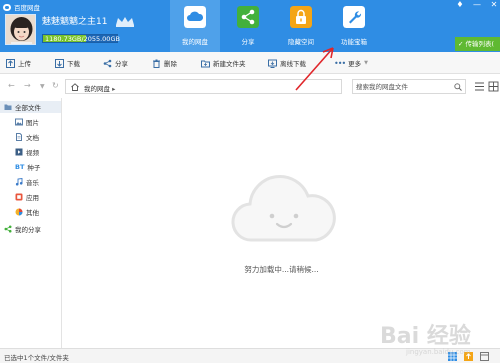 Image resolution: width=500 pixels, height=363 pixels. Describe the element at coordinates (250, 63) in the screenshot. I see `toolbar: 上传 下载 分享 删除 新建文件夹 离线下载 ••• 更多 ▼` at that location.